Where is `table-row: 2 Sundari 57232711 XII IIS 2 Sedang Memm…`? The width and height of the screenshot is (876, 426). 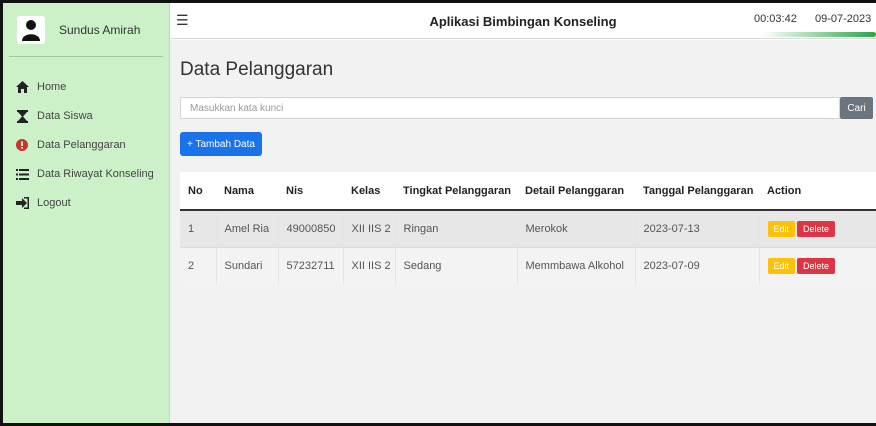 table-row: 2 Sundari 57232711 XII IIS 2 Sedang Memm… is located at coordinates (528, 265).